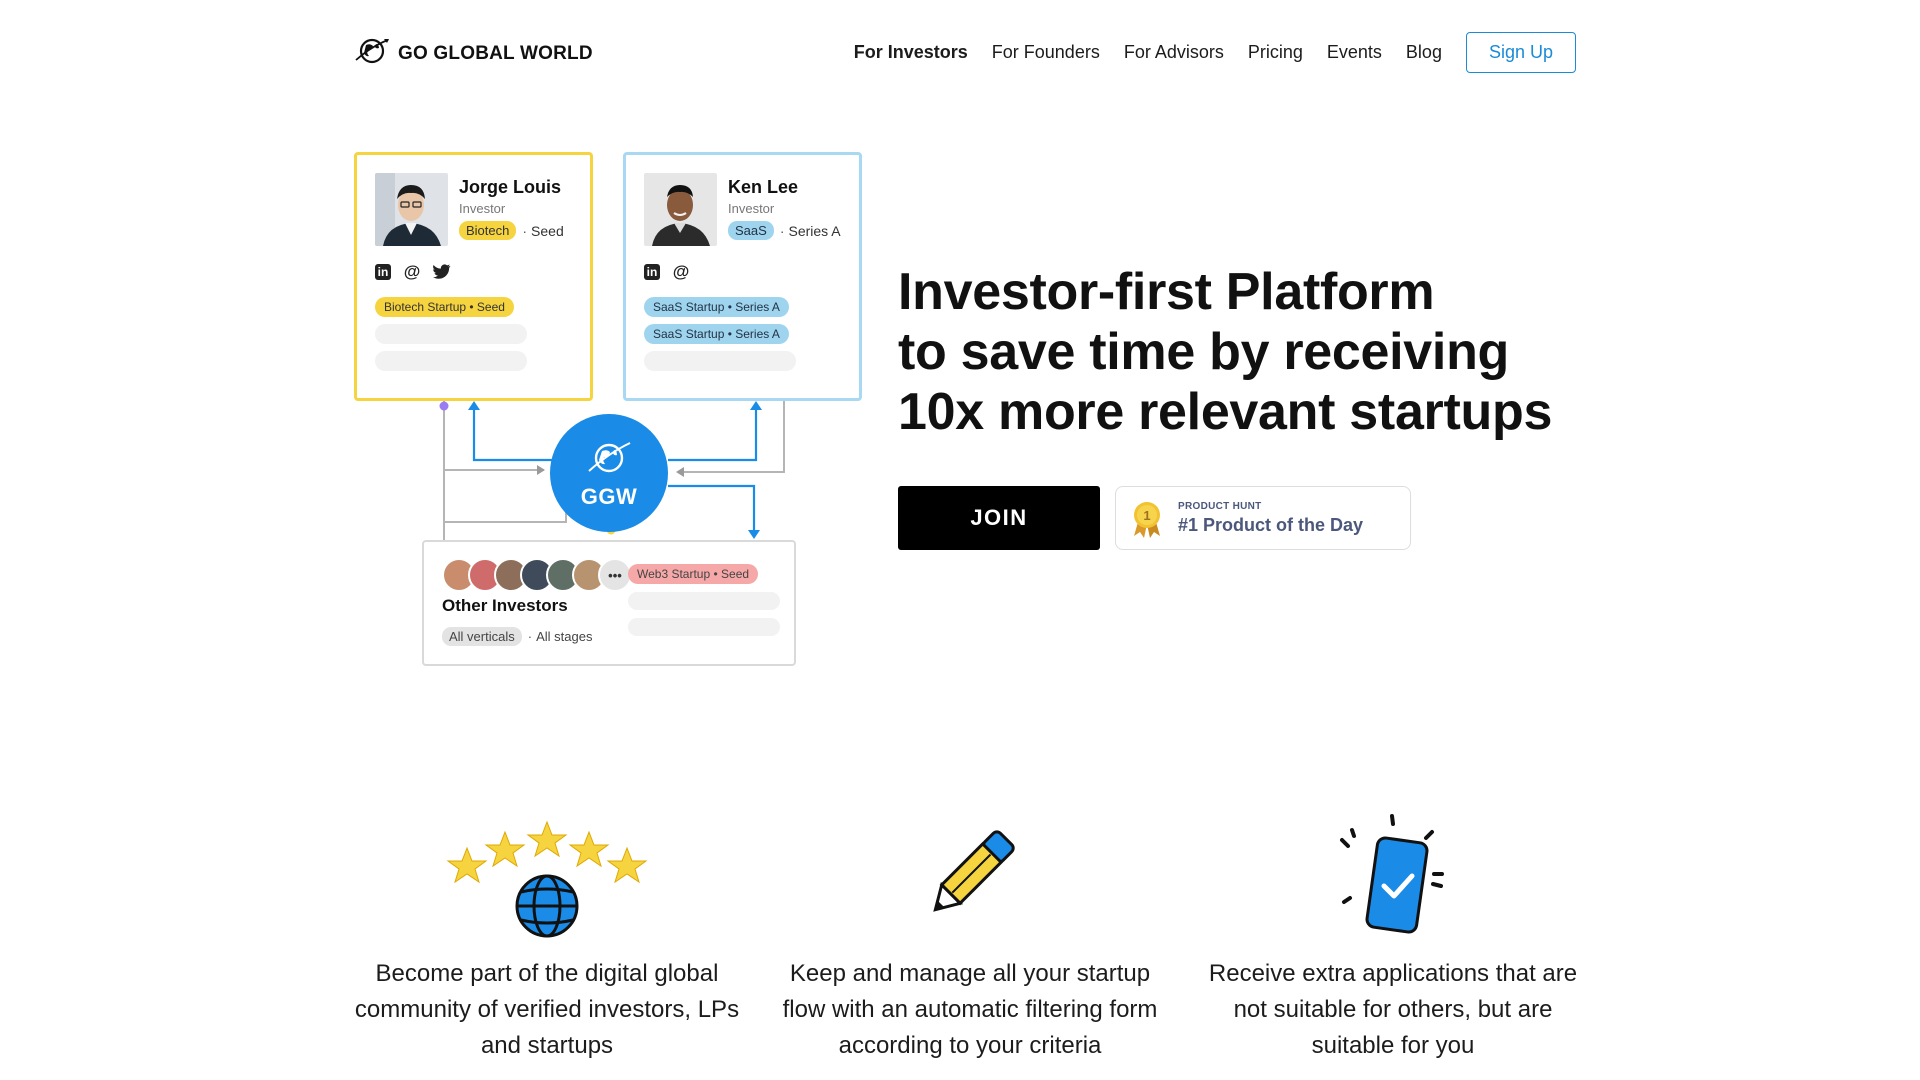 The width and height of the screenshot is (1920, 1080). Describe the element at coordinates (1203, 352) in the screenshot. I see `hero-title-line: to save time by receiving` at that location.